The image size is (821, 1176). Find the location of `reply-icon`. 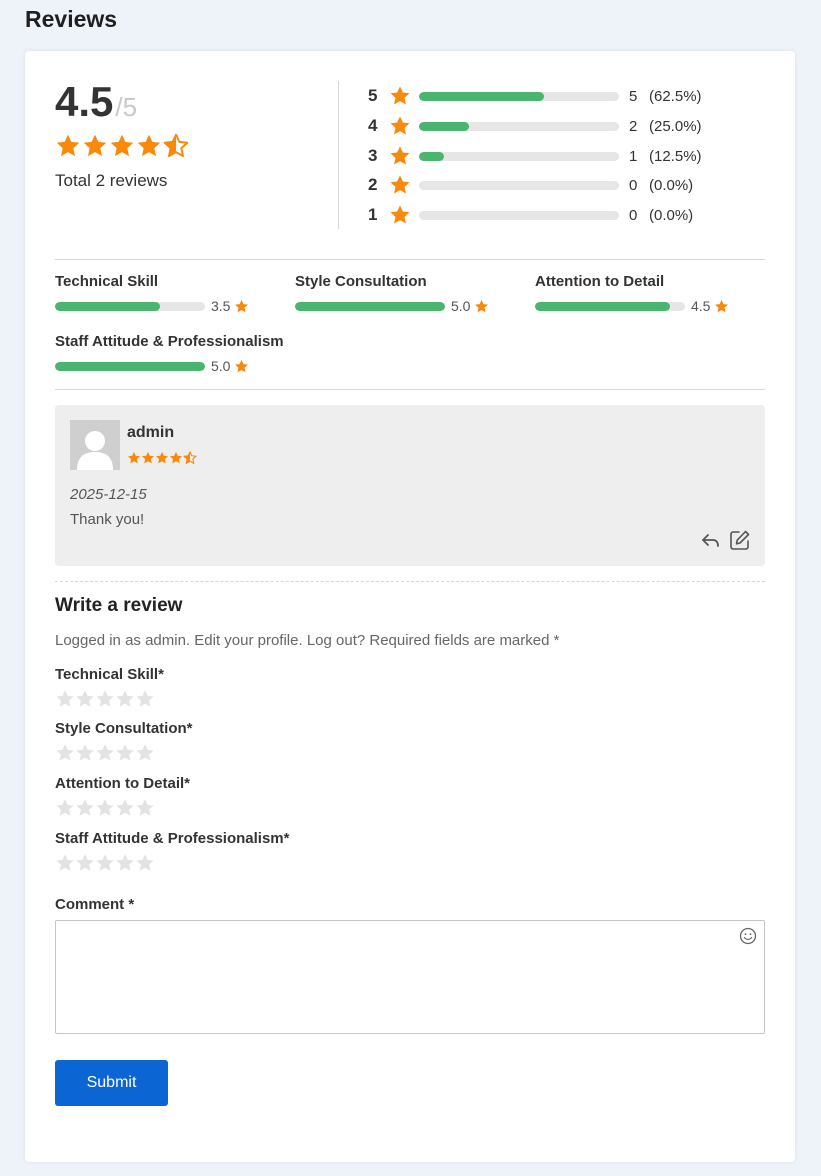

reply-icon is located at coordinates (711, 541).